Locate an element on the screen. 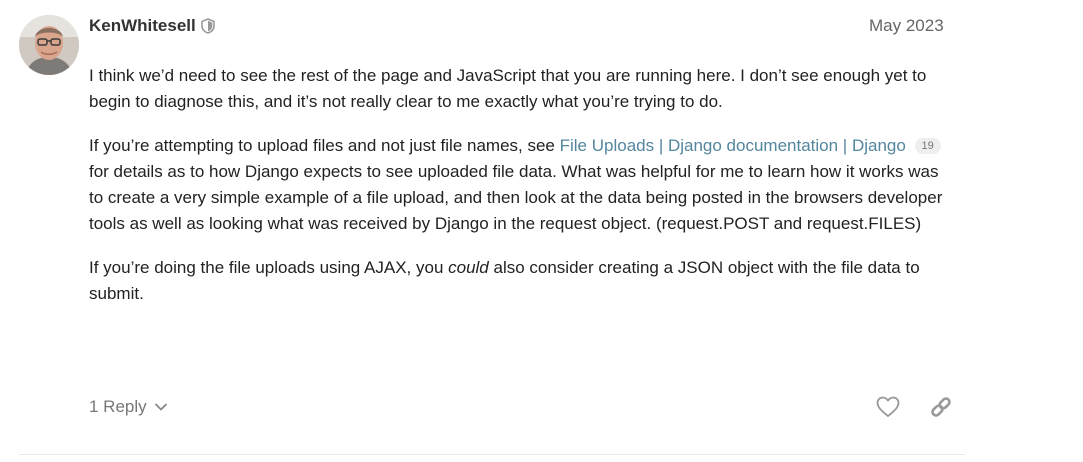 The width and height of the screenshot is (1083, 462). heart-icon is located at coordinates (888, 406).